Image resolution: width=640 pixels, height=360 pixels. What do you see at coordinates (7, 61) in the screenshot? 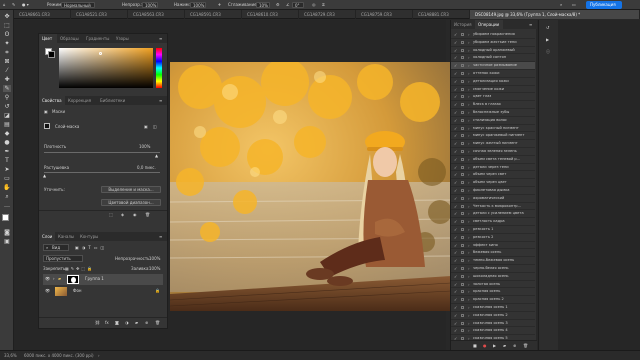
I see `frame-tool-icon: ⊠` at bounding box center [7, 61].